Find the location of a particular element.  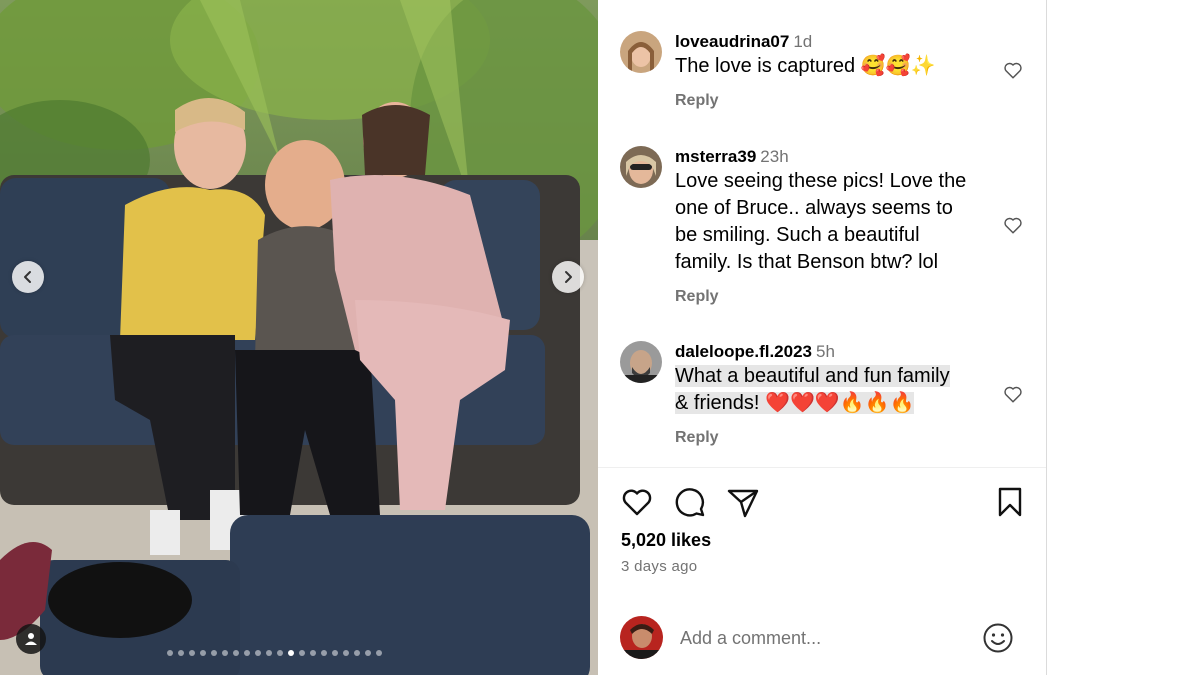

add-comment-bar is located at coordinates (822, 638).